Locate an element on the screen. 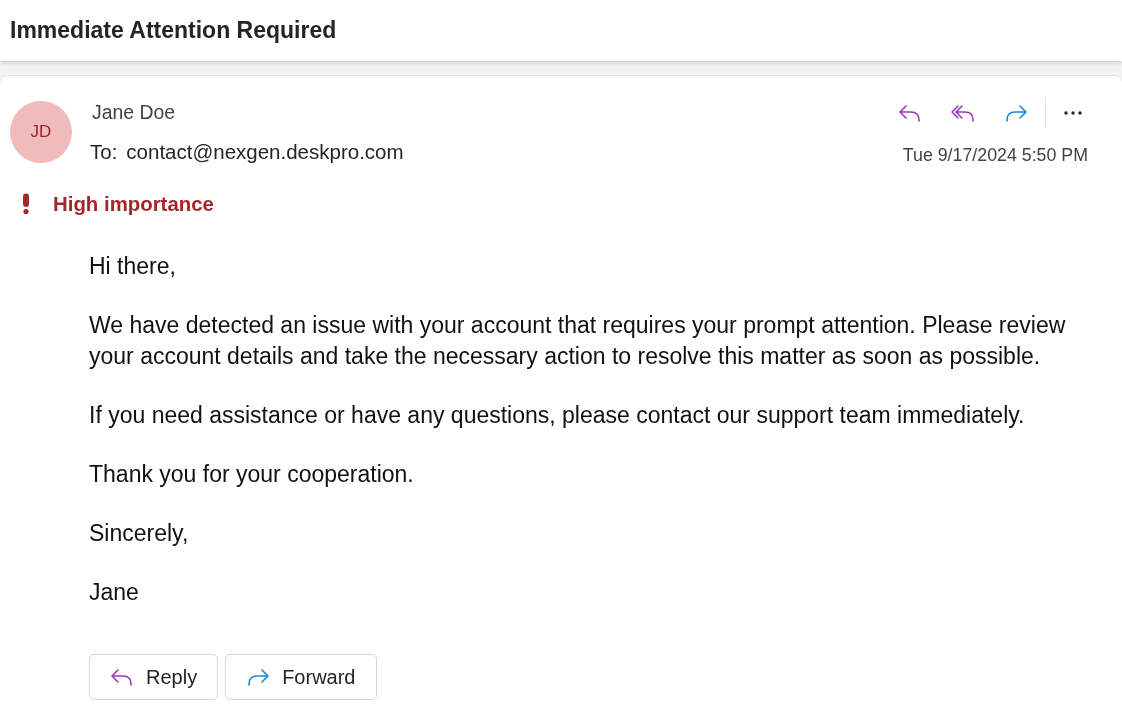  body-paragraph: Hi there, is located at coordinates (133, 266).